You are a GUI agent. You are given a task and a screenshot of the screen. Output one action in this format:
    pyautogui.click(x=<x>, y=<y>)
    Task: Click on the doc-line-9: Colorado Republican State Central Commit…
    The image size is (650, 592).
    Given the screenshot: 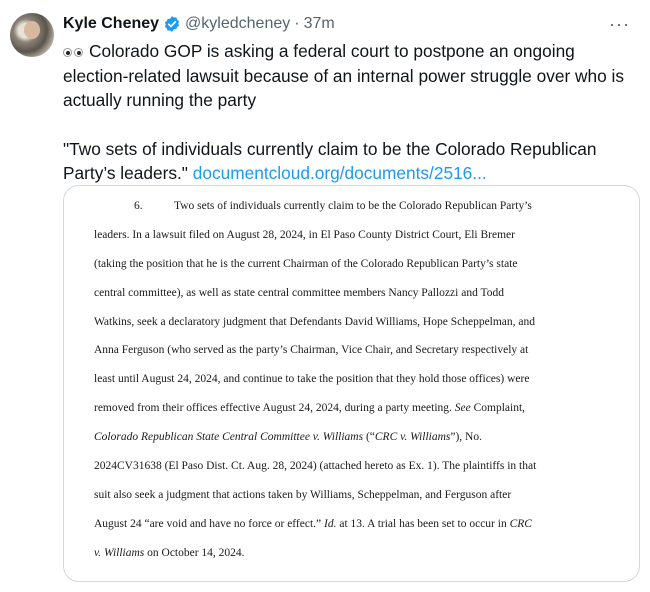 What is the action you would take?
    pyautogui.click(x=288, y=437)
    